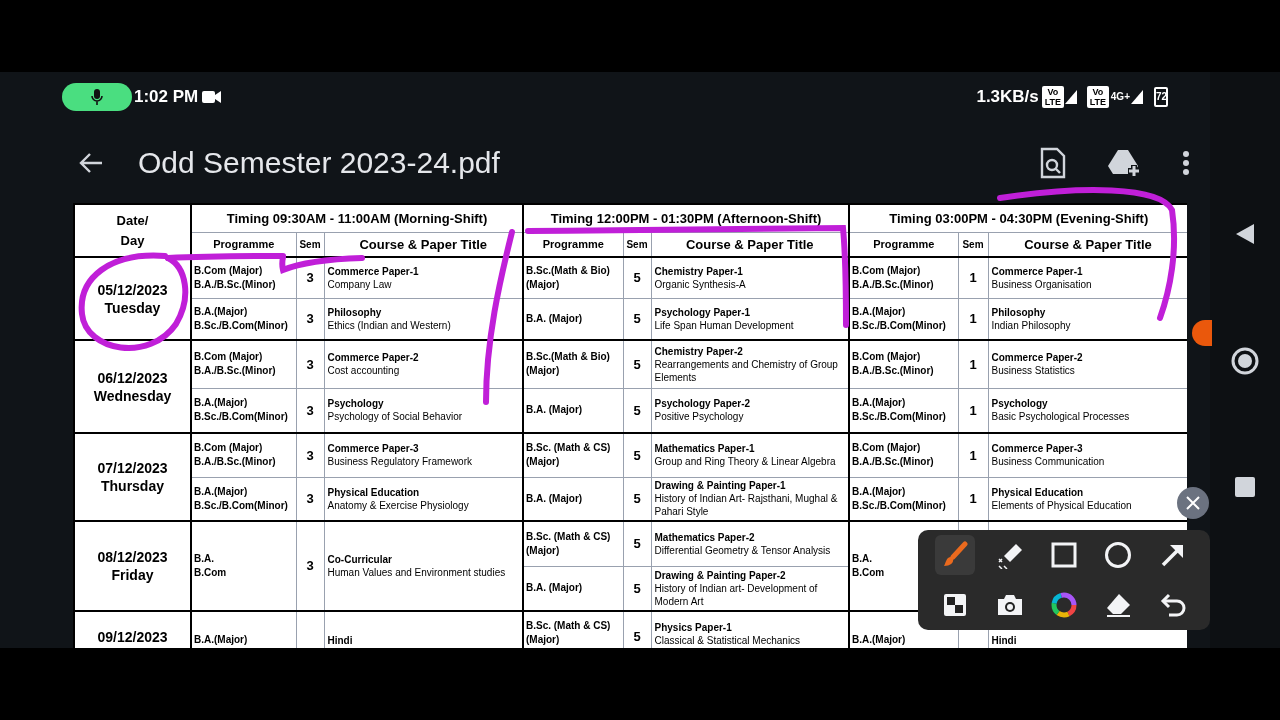 Image resolution: width=1280 pixels, height=720 pixels. I want to click on exam-day: Thursday, so click(132, 486).